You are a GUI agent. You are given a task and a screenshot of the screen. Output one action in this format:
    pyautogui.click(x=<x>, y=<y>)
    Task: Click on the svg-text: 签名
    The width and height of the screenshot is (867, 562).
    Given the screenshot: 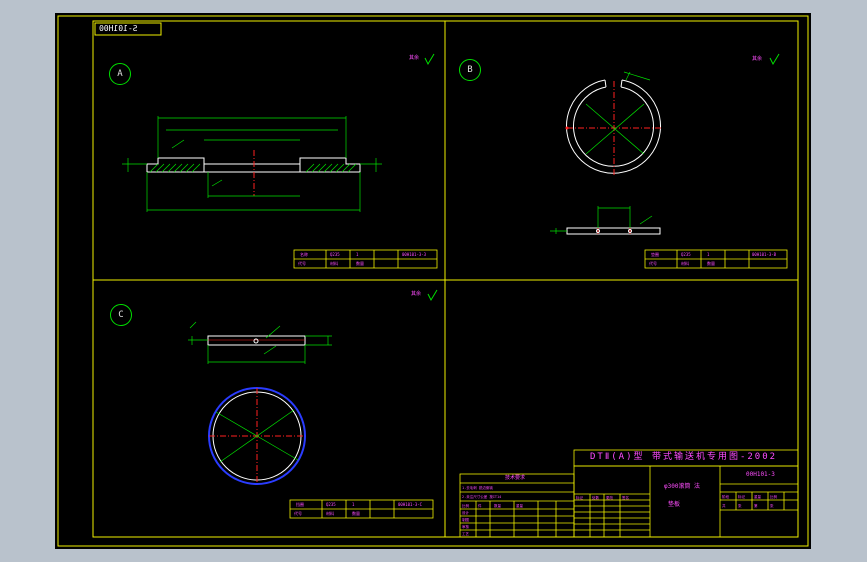 What is the action you would take?
    pyautogui.click(x=625, y=497)
    